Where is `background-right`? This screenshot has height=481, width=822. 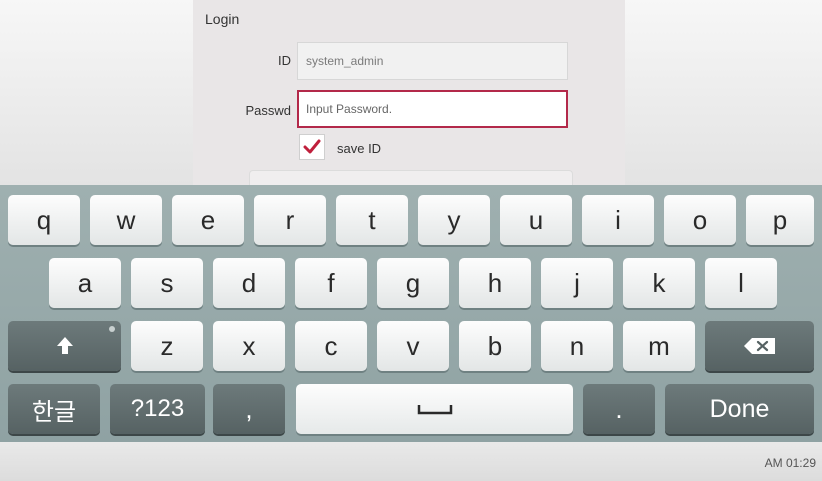
background-right is located at coordinates (723, 92).